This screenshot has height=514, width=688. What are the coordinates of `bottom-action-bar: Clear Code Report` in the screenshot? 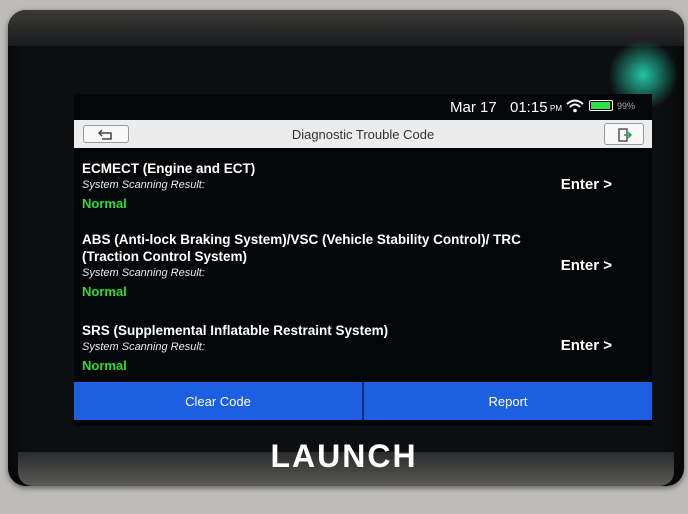 It's located at (363, 401).